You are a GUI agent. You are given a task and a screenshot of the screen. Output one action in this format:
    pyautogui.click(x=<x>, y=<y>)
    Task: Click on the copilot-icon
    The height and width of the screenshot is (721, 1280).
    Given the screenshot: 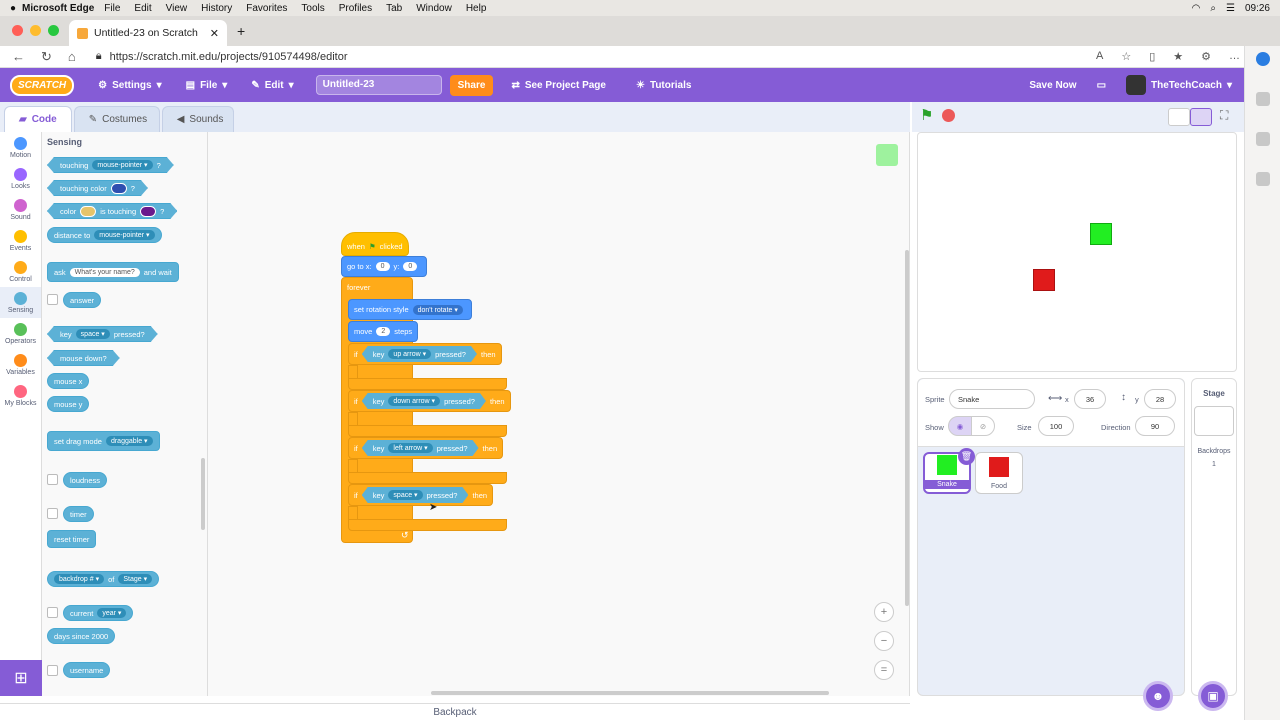 What is the action you would take?
    pyautogui.click(x=1262, y=59)
    